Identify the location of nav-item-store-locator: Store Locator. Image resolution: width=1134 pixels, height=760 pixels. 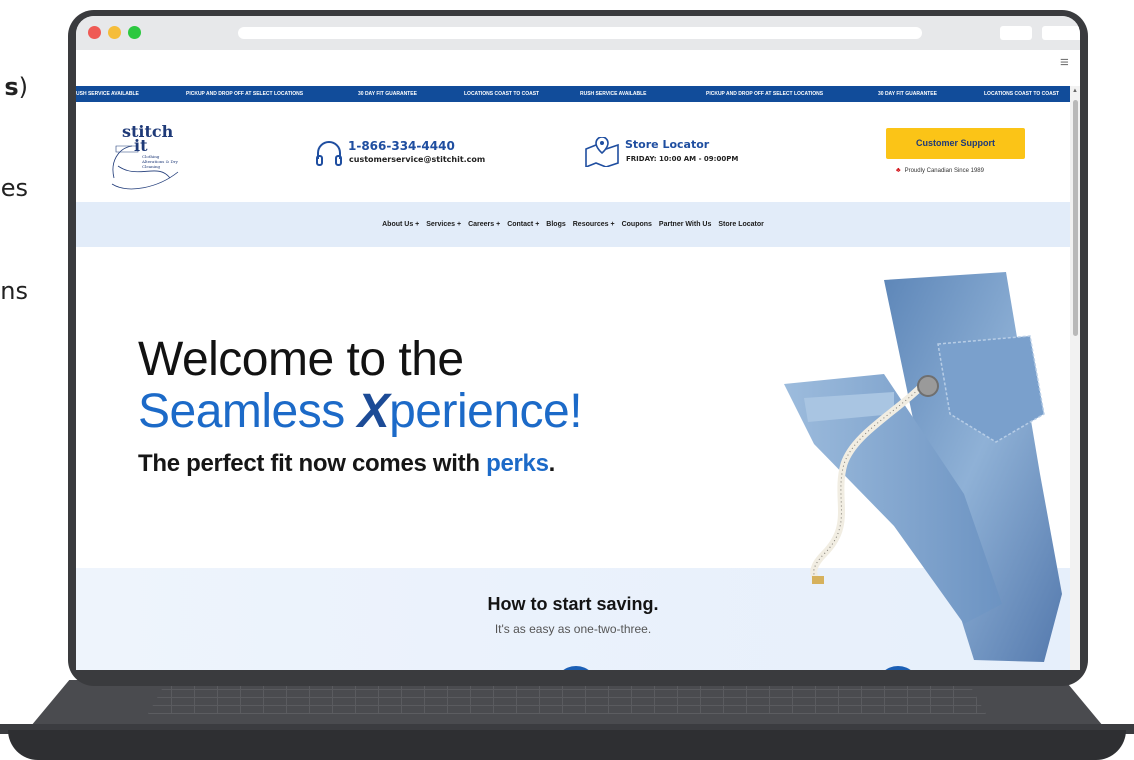
(741, 224).